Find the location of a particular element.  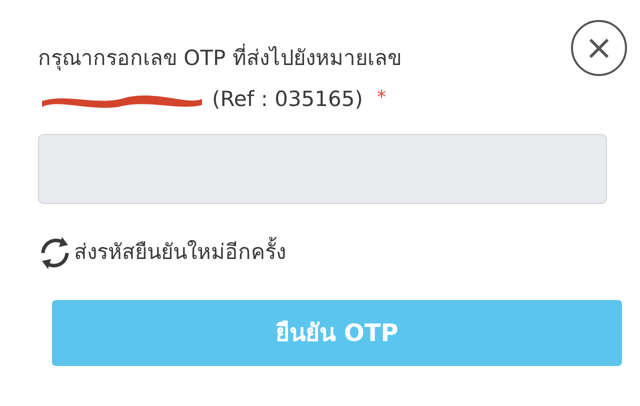

reference-code: (Ref : 035165) is located at coordinates (287, 100).